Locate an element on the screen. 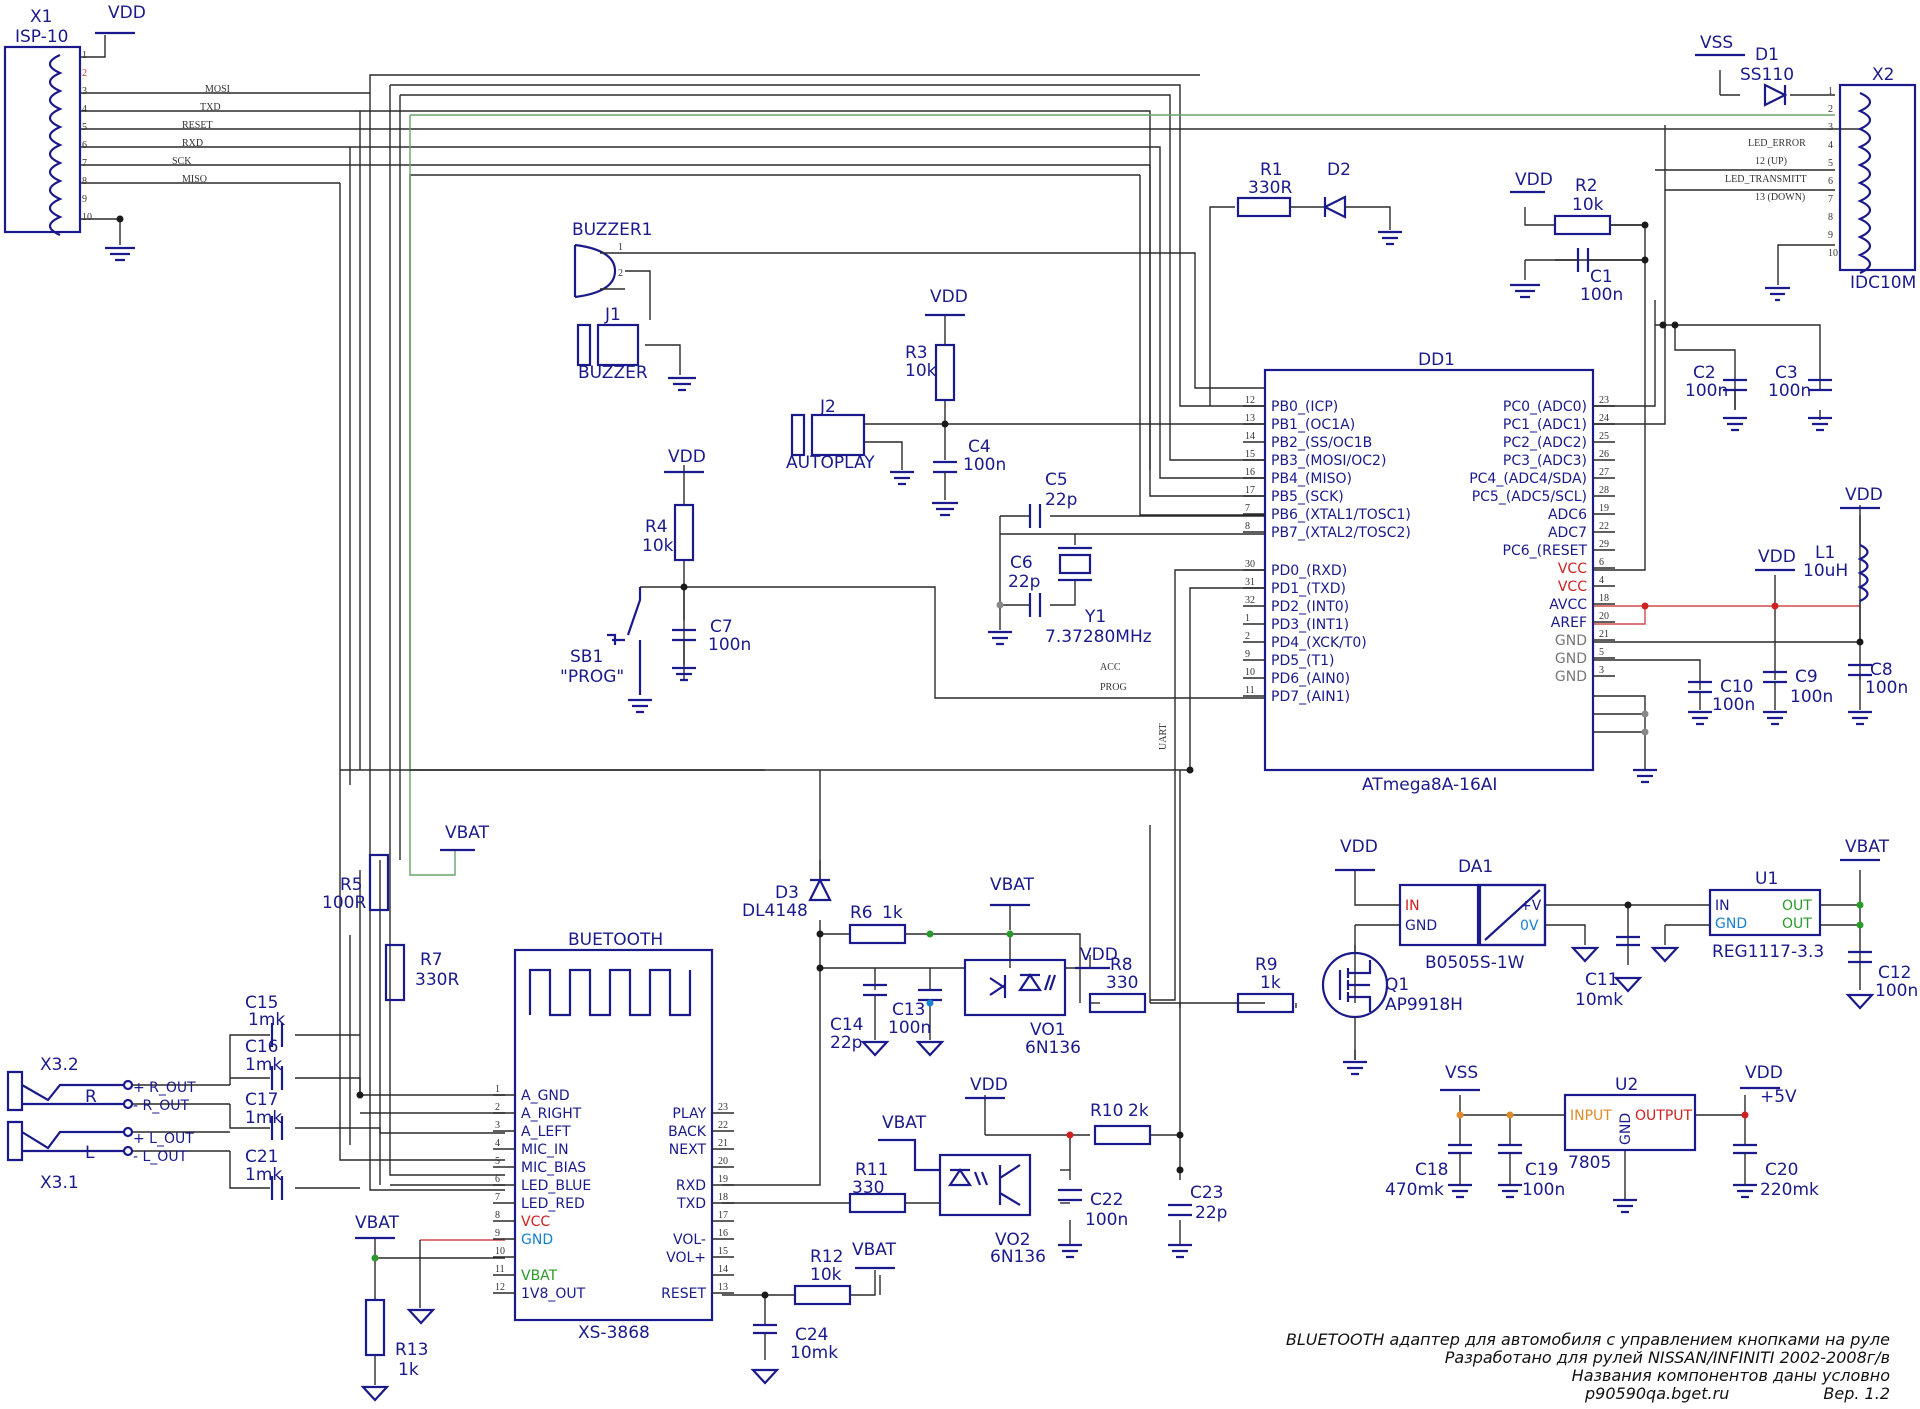 The image size is (1920, 1409). bt-right-pin-label: PLAY is located at coordinates (689, 1114).